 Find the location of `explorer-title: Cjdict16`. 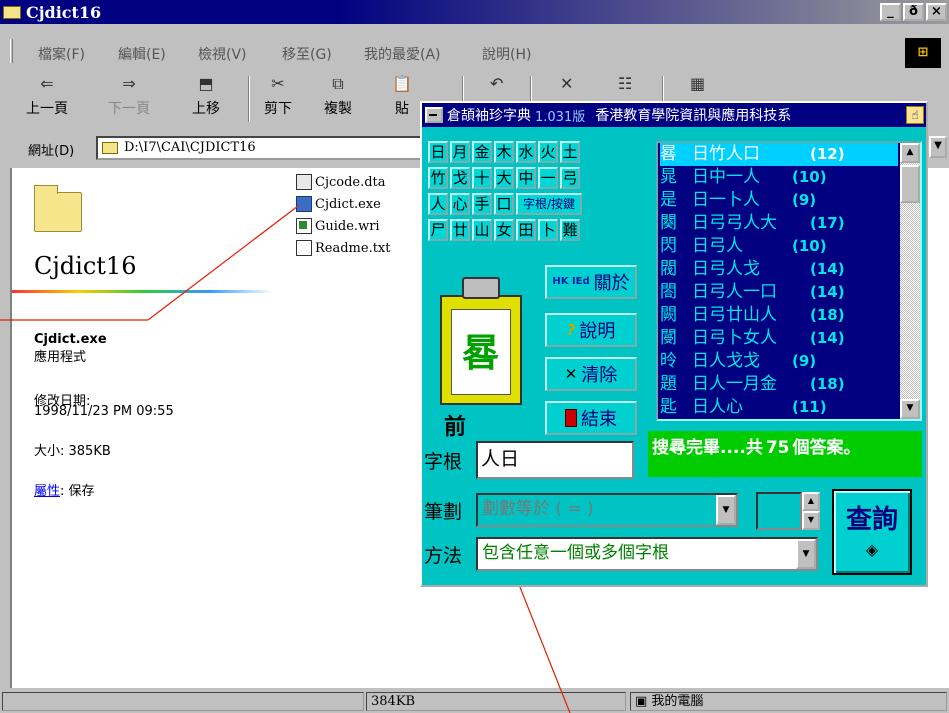

explorer-title: Cjdict16 is located at coordinates (64, 12).